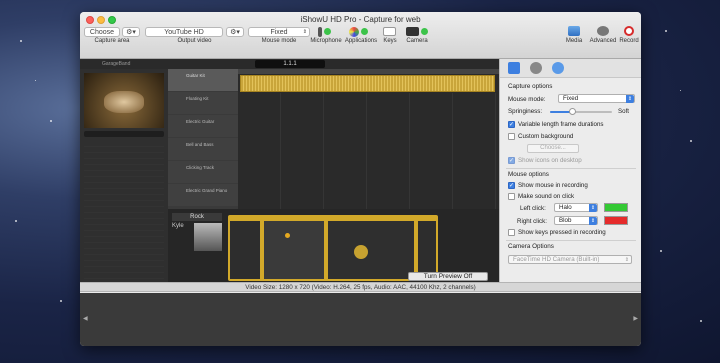 Image resolution: width=720 pixels, height=363 pixels. What do you see at coordinates (102, 32) in the screenshot?
I see `capture-area-select: Choose` at bounding box center [102, 32].